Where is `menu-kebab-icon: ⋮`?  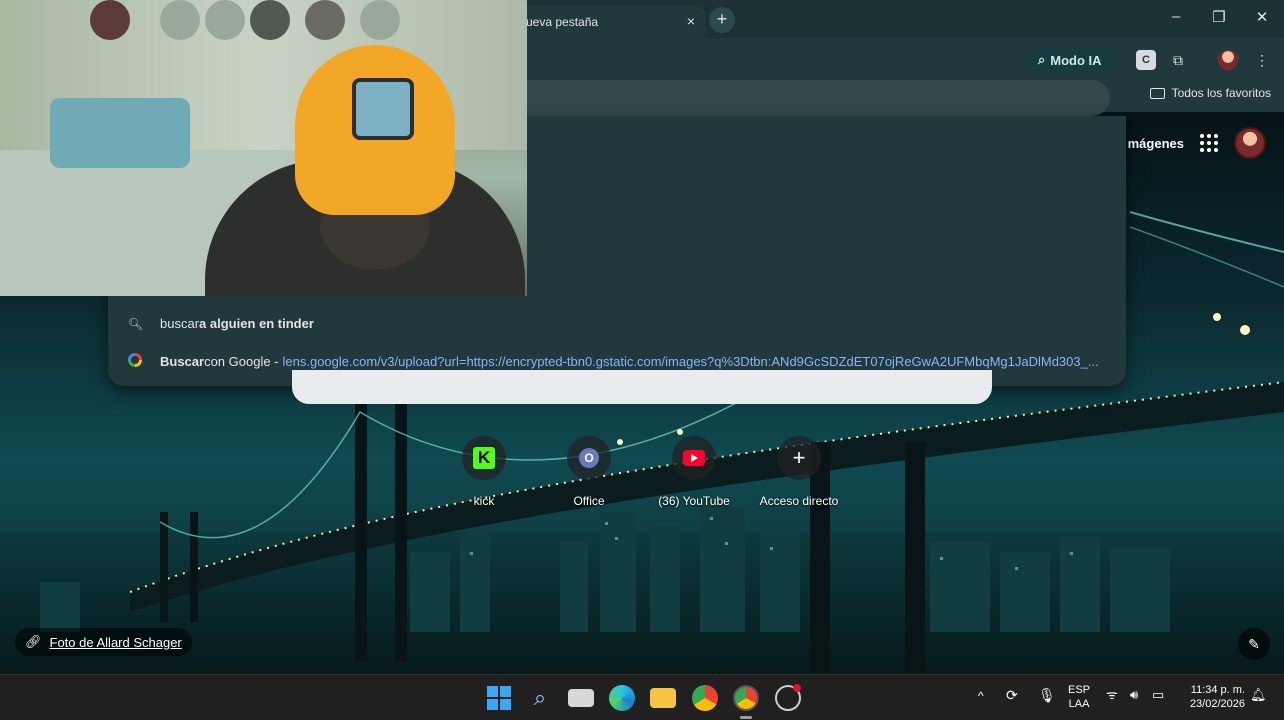
menu-kebab-icon: ⋮ is located at coordinates (1262, 60).